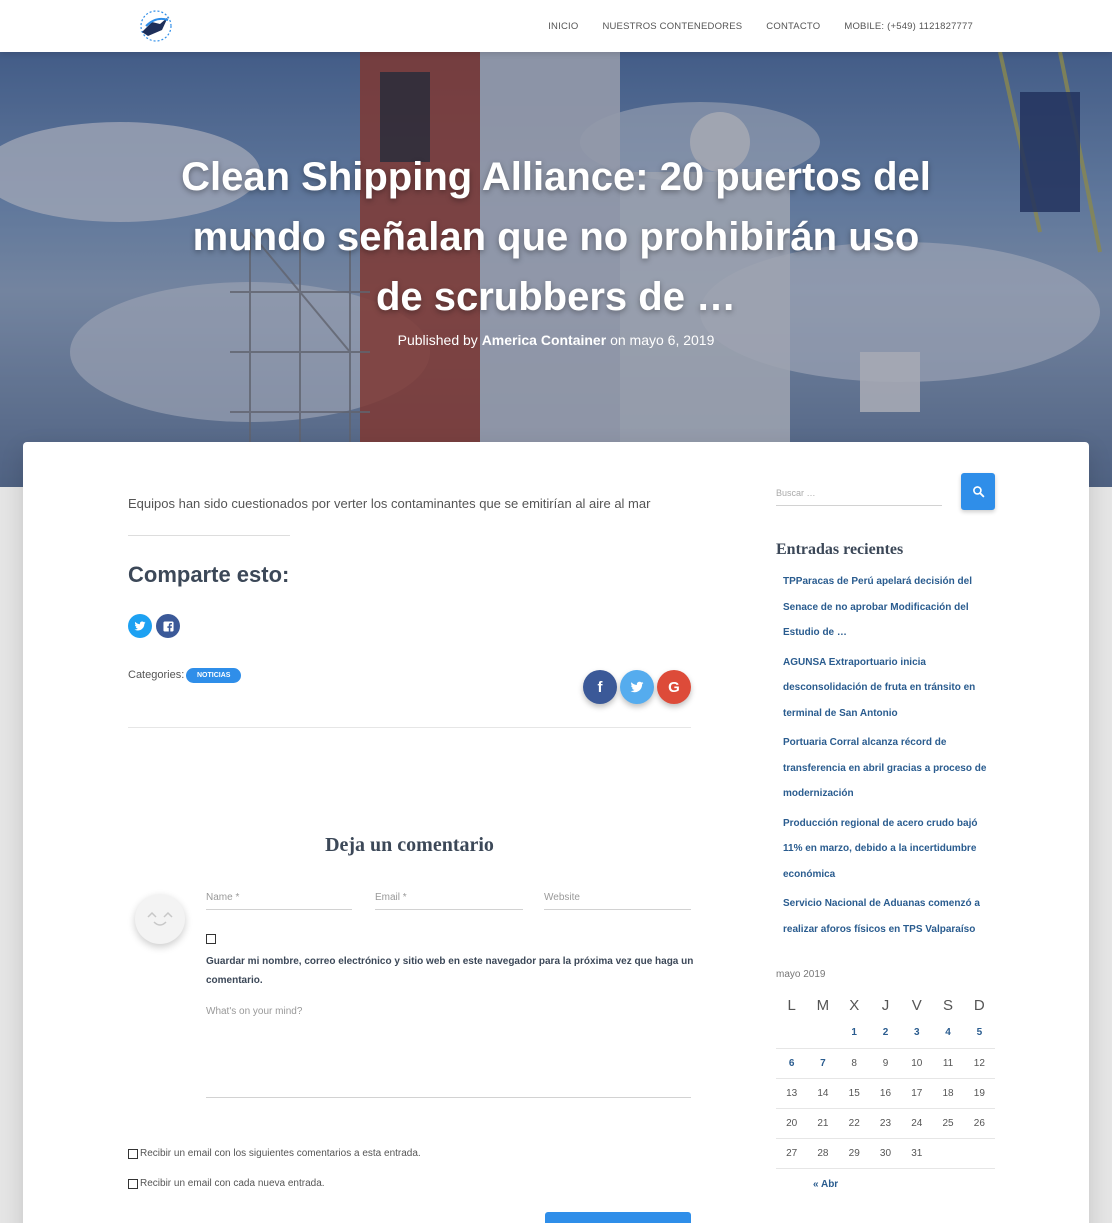  What do you see at coordinates (825, 1184) in the screenshot?
I see `calendar-prev-month-link: « Abr` at bounding box center [825, 1184].